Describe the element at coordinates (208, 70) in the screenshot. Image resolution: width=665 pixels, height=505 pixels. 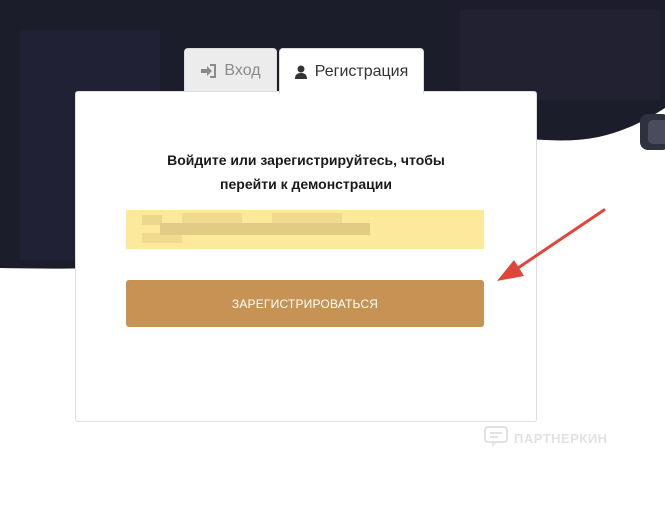
I see `sign-in-icon` at that location.